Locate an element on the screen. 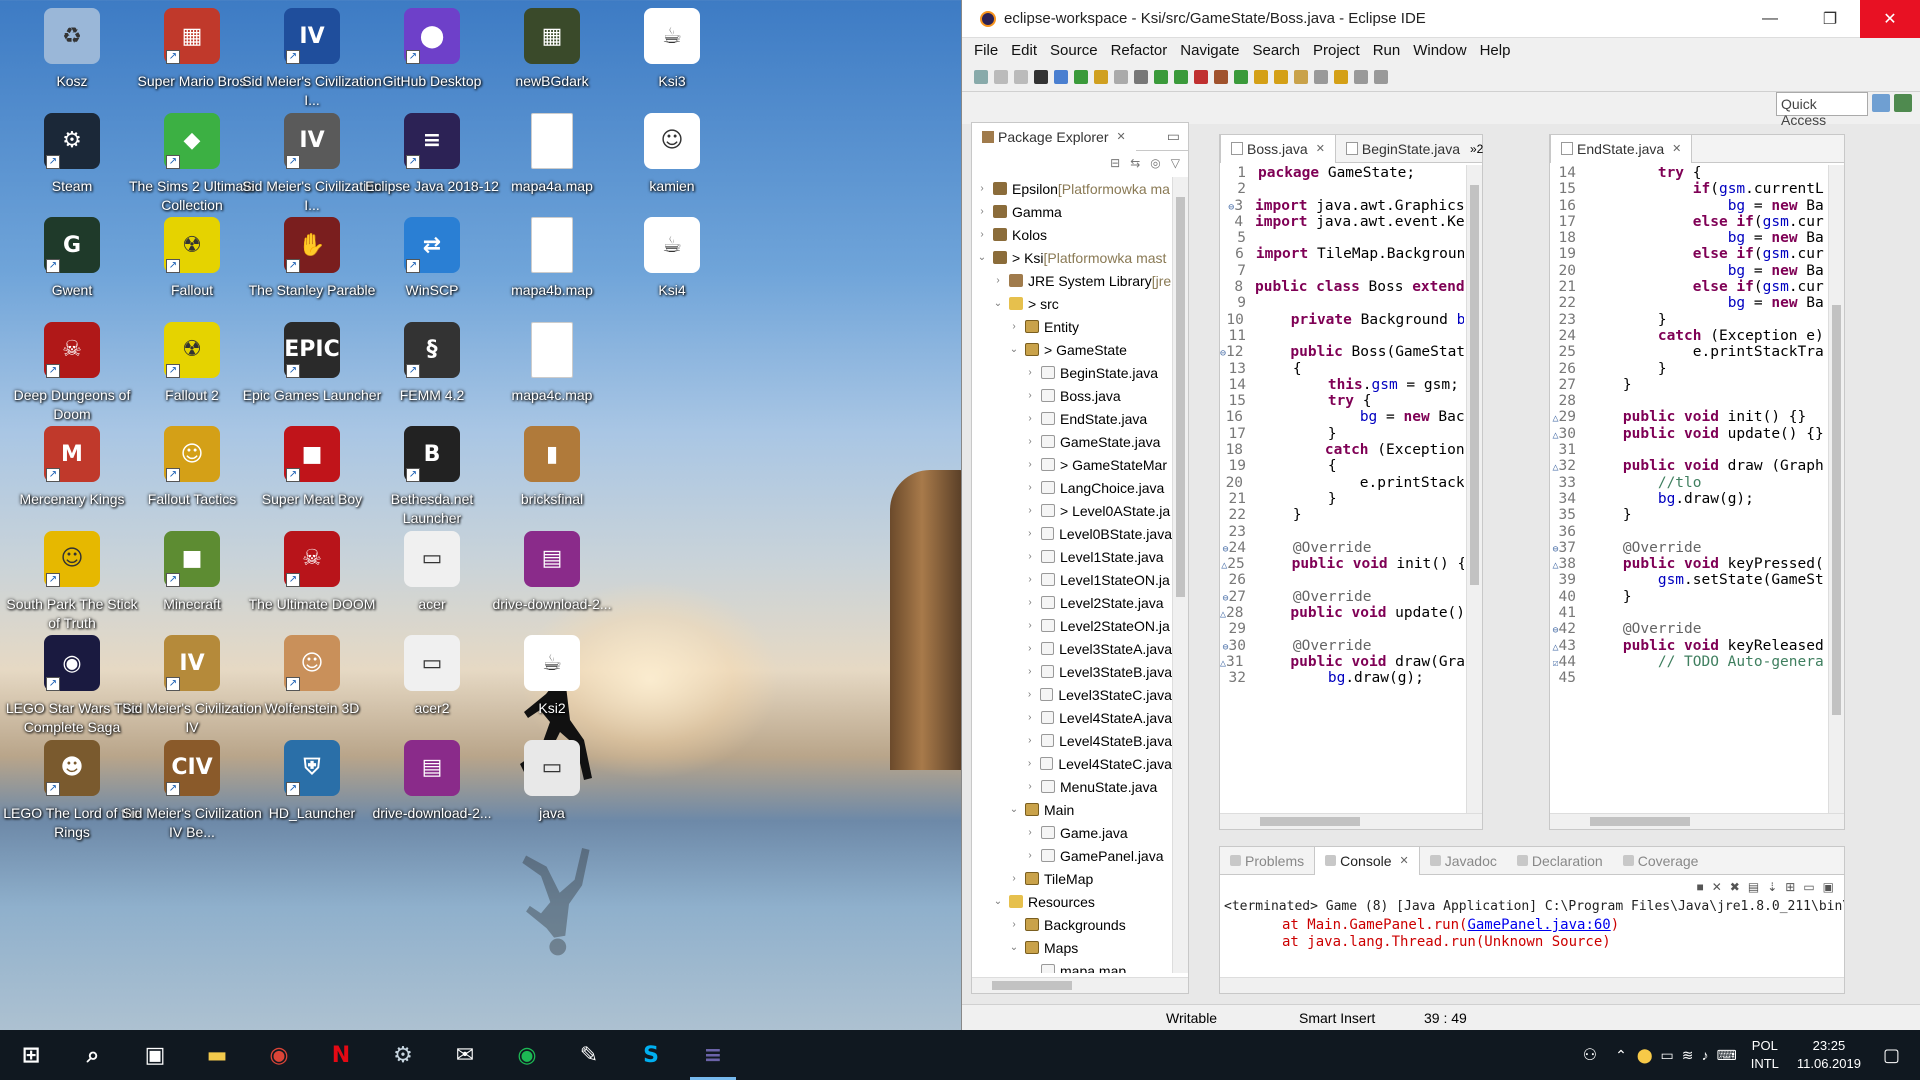 The image size is (1920, 1080). scroll-lock-icon: ⇣ is located at coordinates (1772, 887).